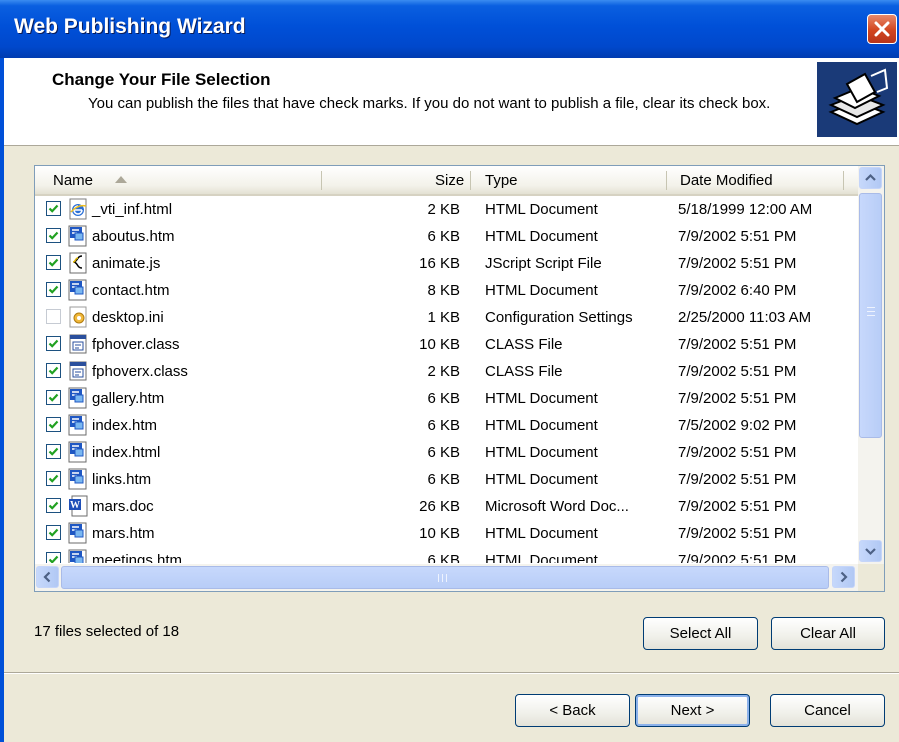  Describe the element at coordinates (123, 506) in the screenshot. I see `file-name: mars.doc` at that location.